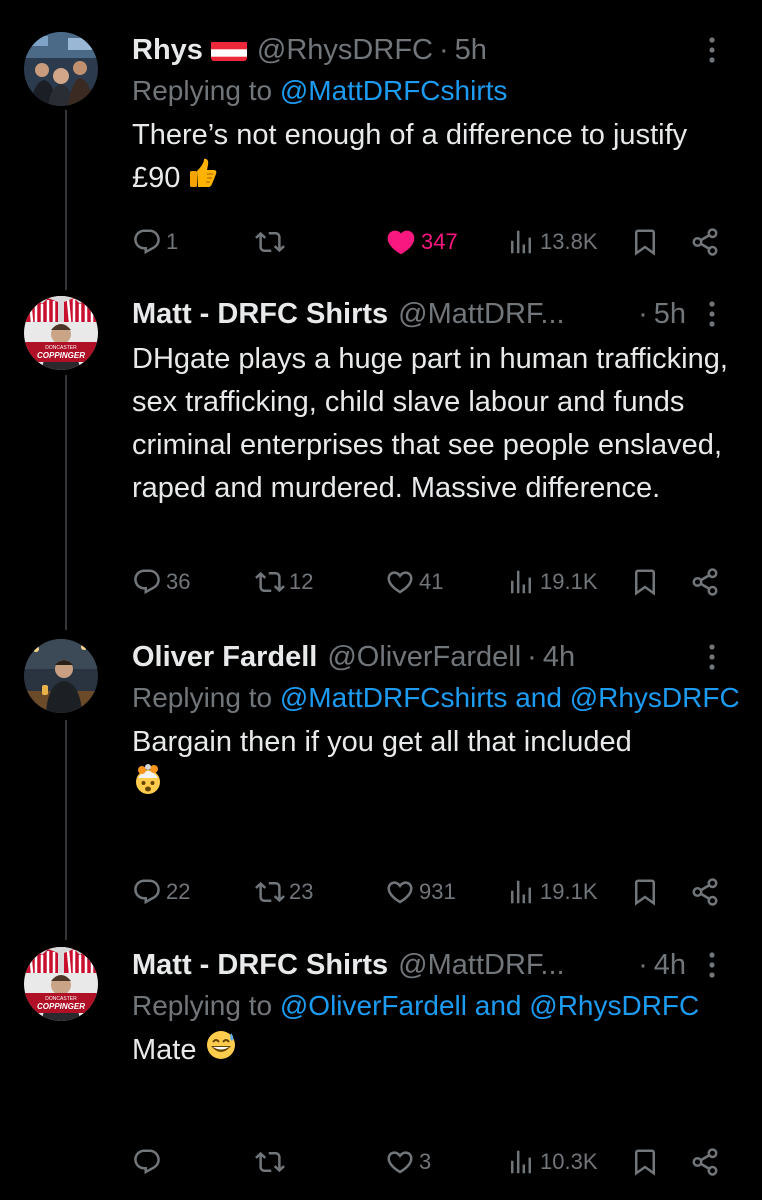 This screenshot has height=1200, width=762. I want to click on replying-to-link: @OliverFardell and @RhysDRFC, so click(489, 1005).